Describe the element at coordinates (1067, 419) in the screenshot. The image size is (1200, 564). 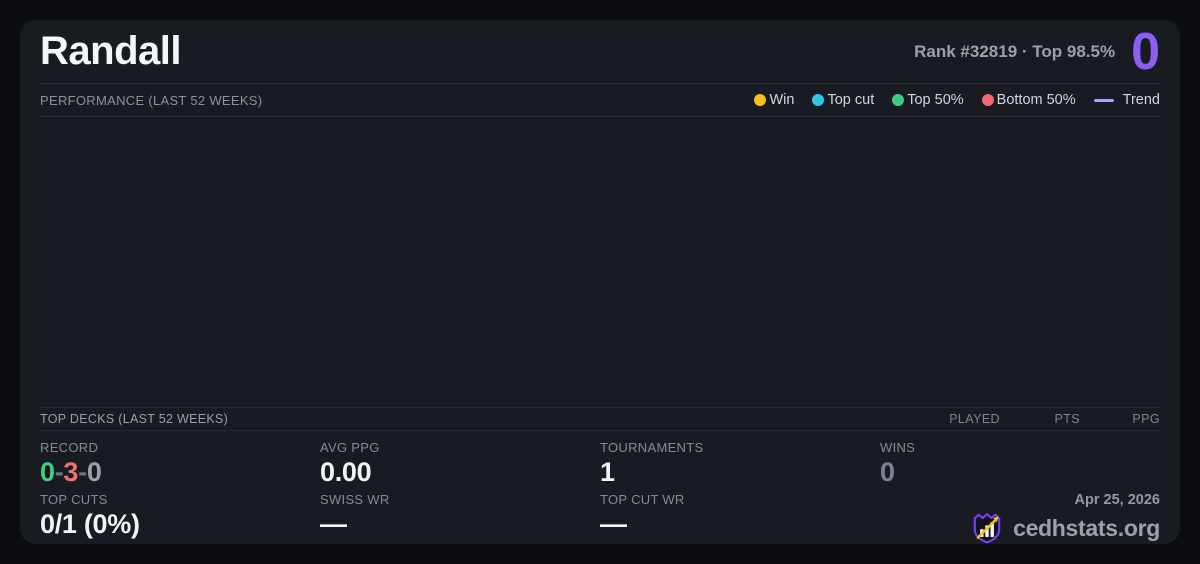
I see `column-header-pts: PTS` at that location.